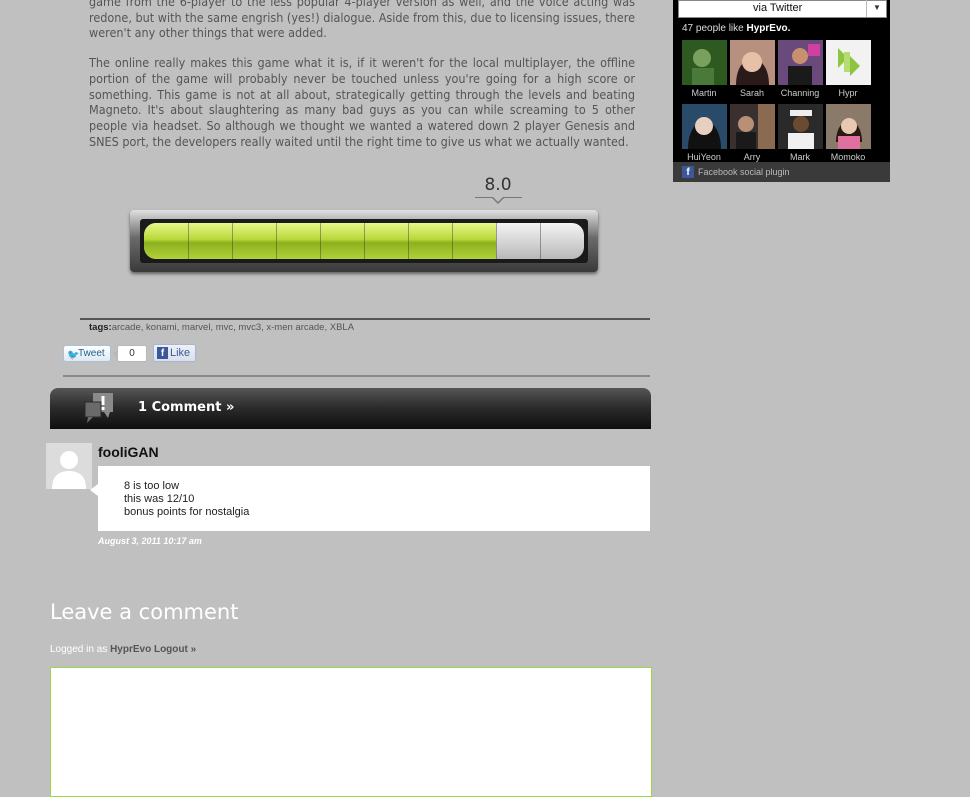 Image resolution: width=970 pixels, height=797 pixels. What do you see at coordinates (848, 93) in the screenshot?
I see `friend-name: Hypr` at bounding box center [848, 93].